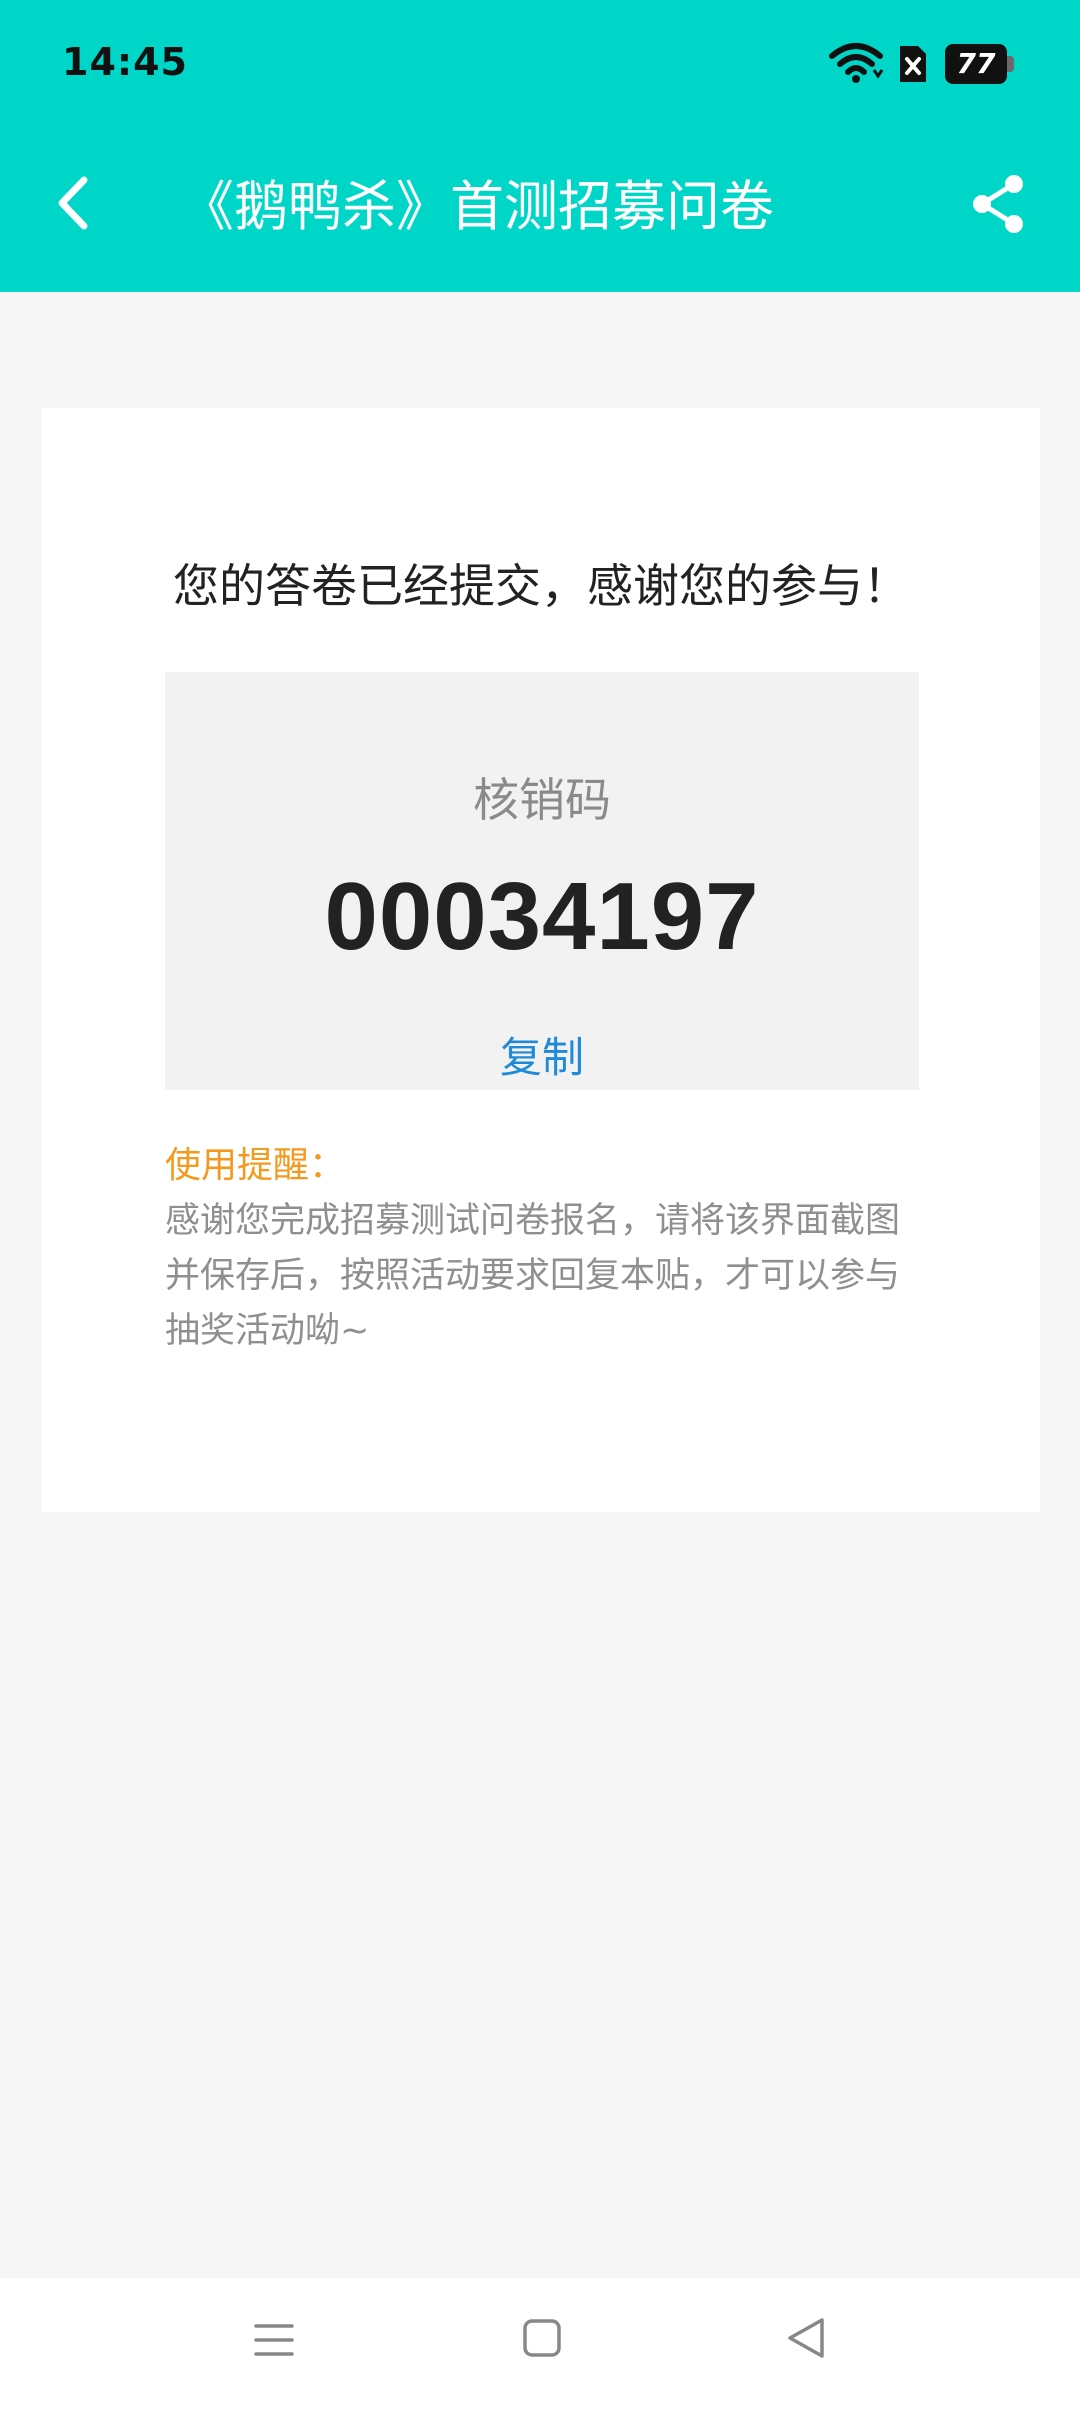 The image size is (1080, 2414). What do you see at coordinates (913, 64) in the screenshot?
I see `sim-icon` at bounding box center [913, 64].